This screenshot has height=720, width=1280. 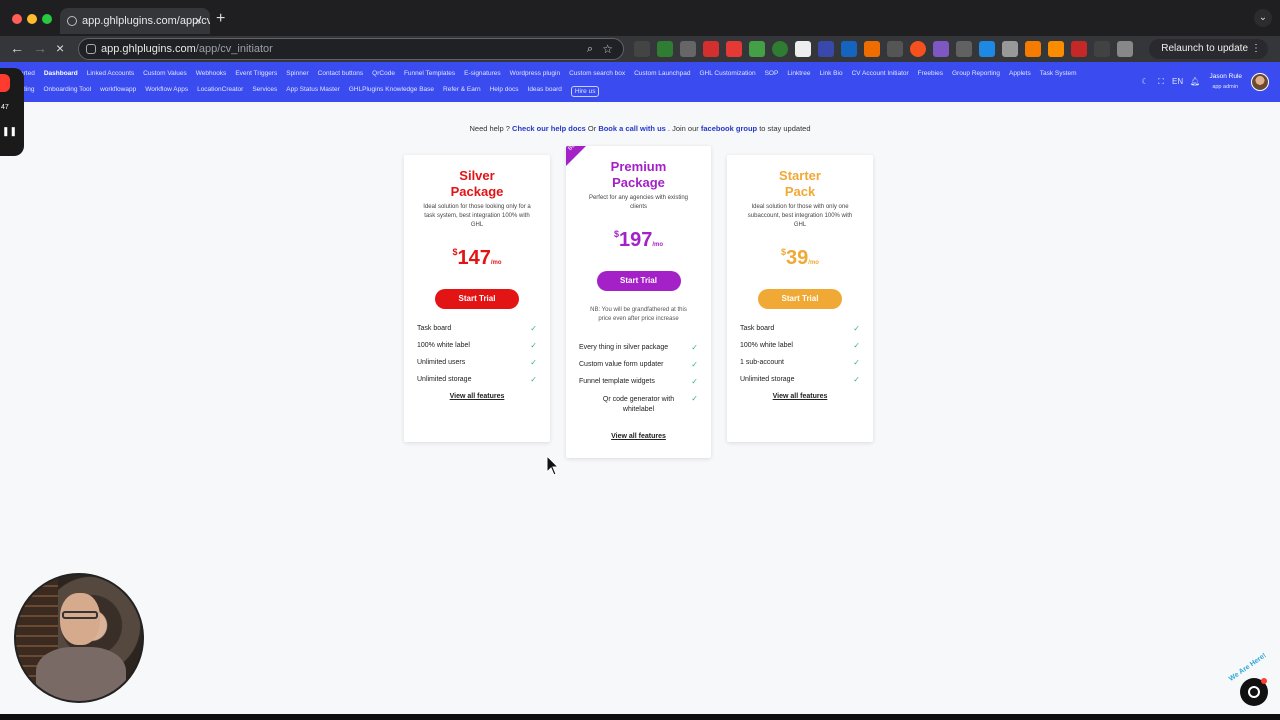 What do you see at coordinates (40, 48) in the screenshot?
I see `forward-icon: →` at bounding box center [40, 48].